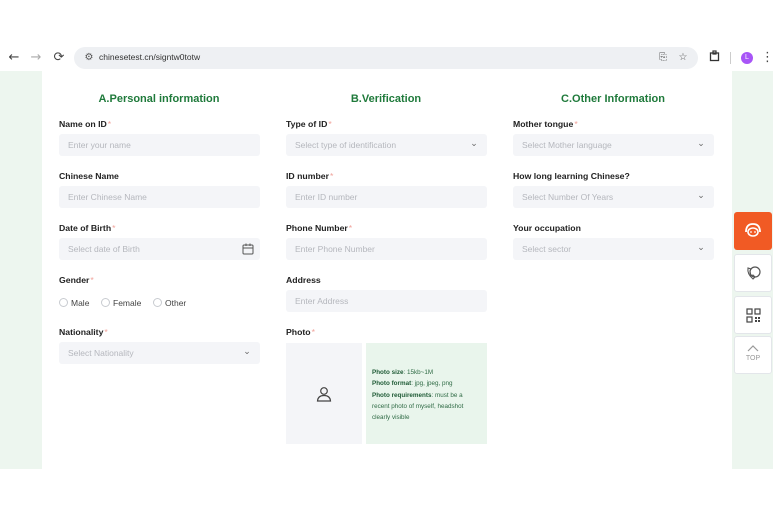  What do you see at coordinates (159, 99) in the screenshot?
I see `section-title-personal: A.Personal information` at bounding box center [159, 99].